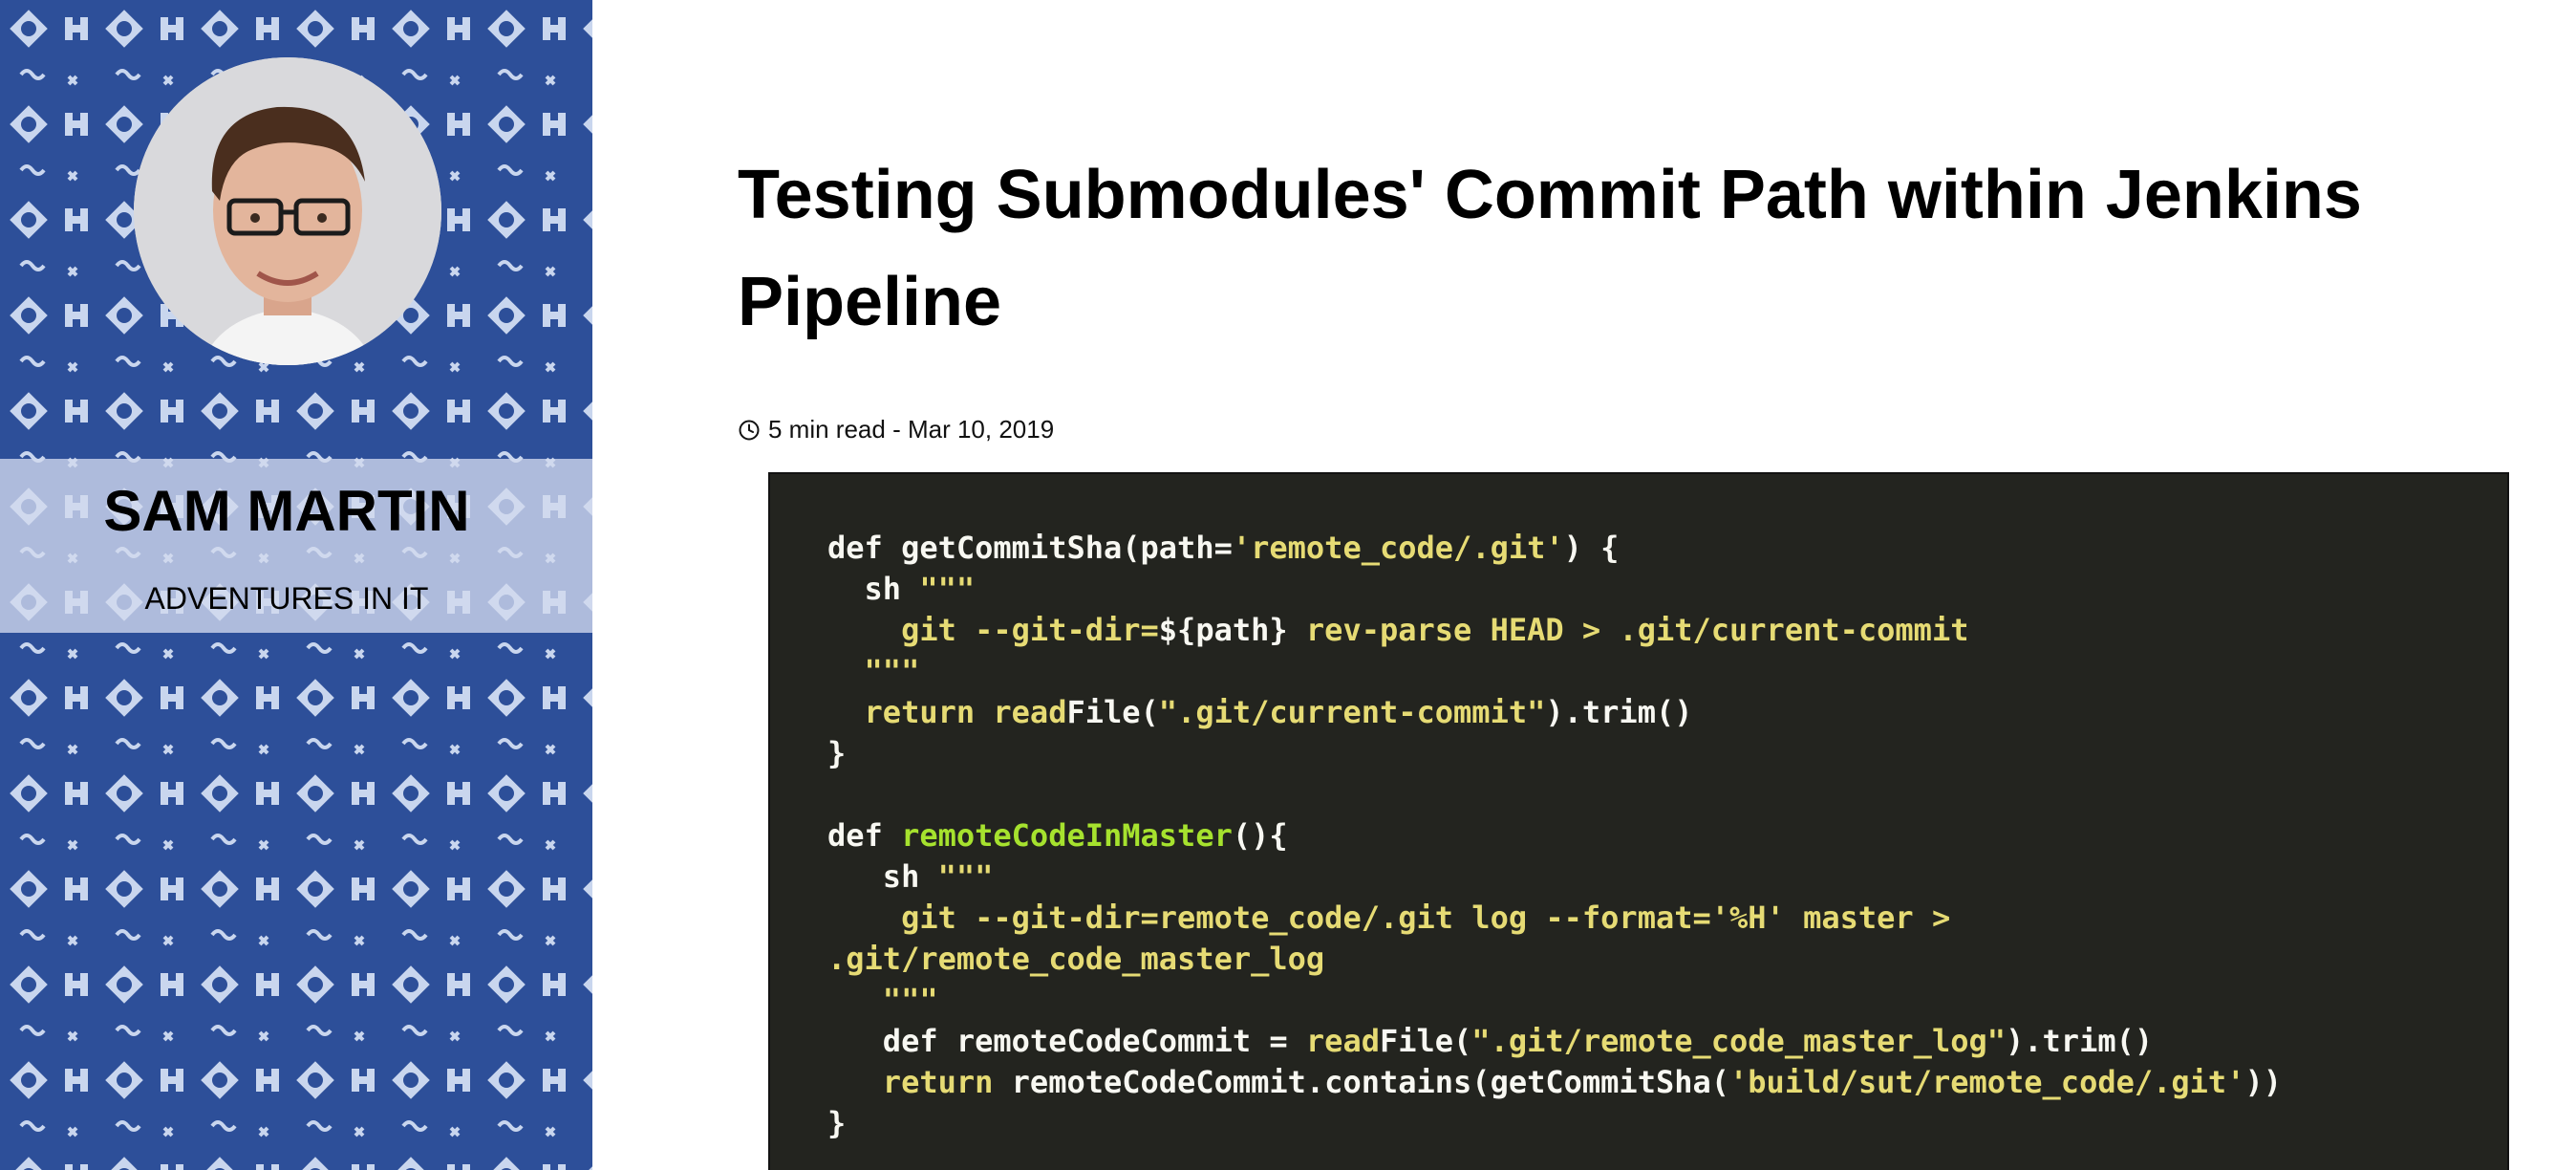 This screenshot has height=1170, width=2576. What do you see at coordinates (911, 430) in the screenshot?
I see `post-meta-text: 5 min read - Mar 10, 2019` at bounding box center [911, 430].